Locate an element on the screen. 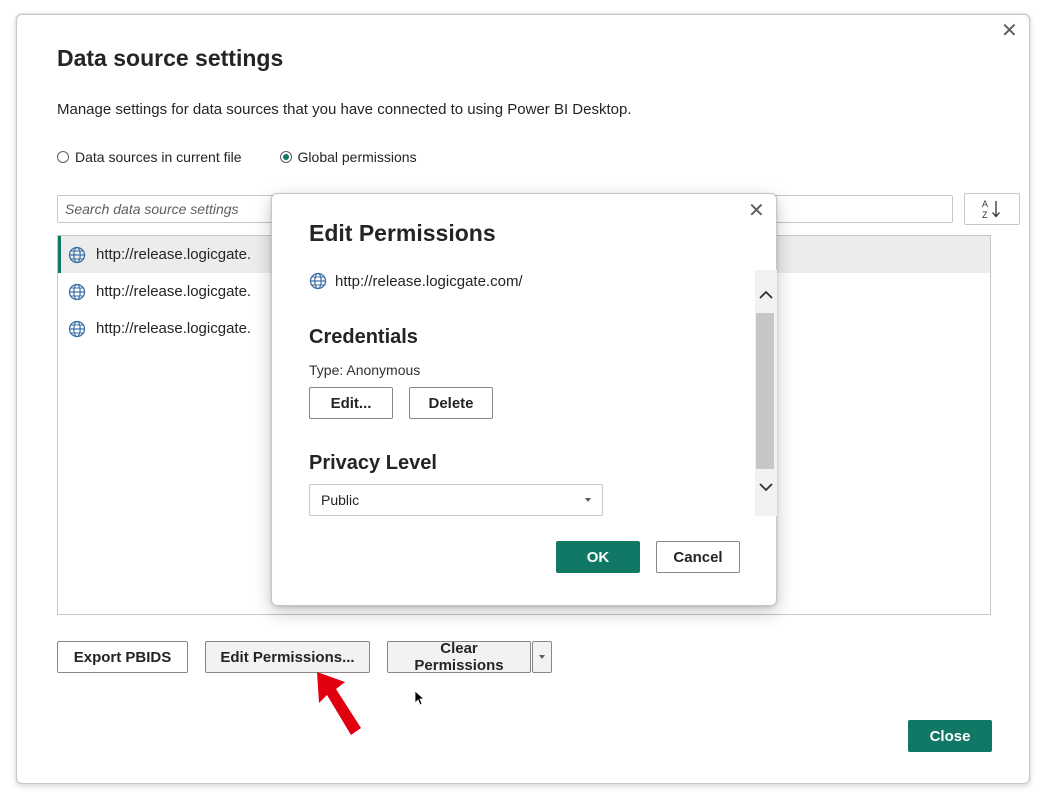 Image resolution: width=1044 pixels, height=804 pixels. chevron-up-icon is located at coordinates (766, 295).